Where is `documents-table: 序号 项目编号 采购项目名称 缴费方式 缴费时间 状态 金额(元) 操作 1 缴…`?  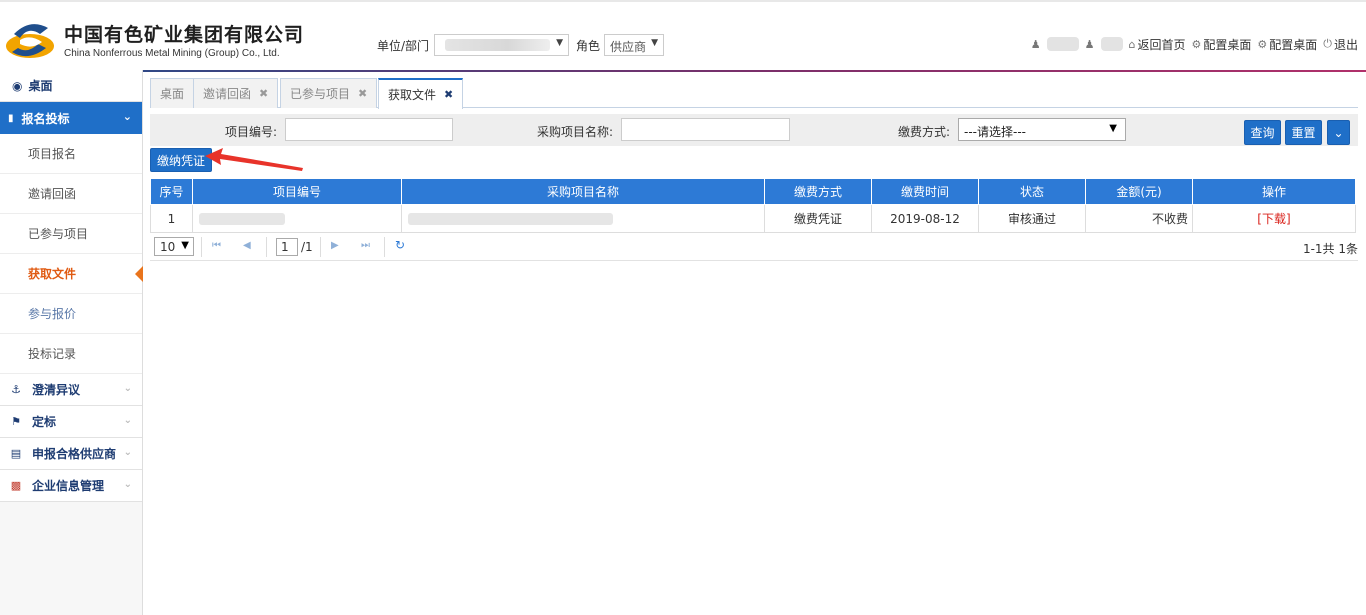 documents-table: 序号 项目编号 采购项目名称 缴费方式 缴费时间 状态 金额(元) 操作 1 缴… is located at coordinates (753, 205).